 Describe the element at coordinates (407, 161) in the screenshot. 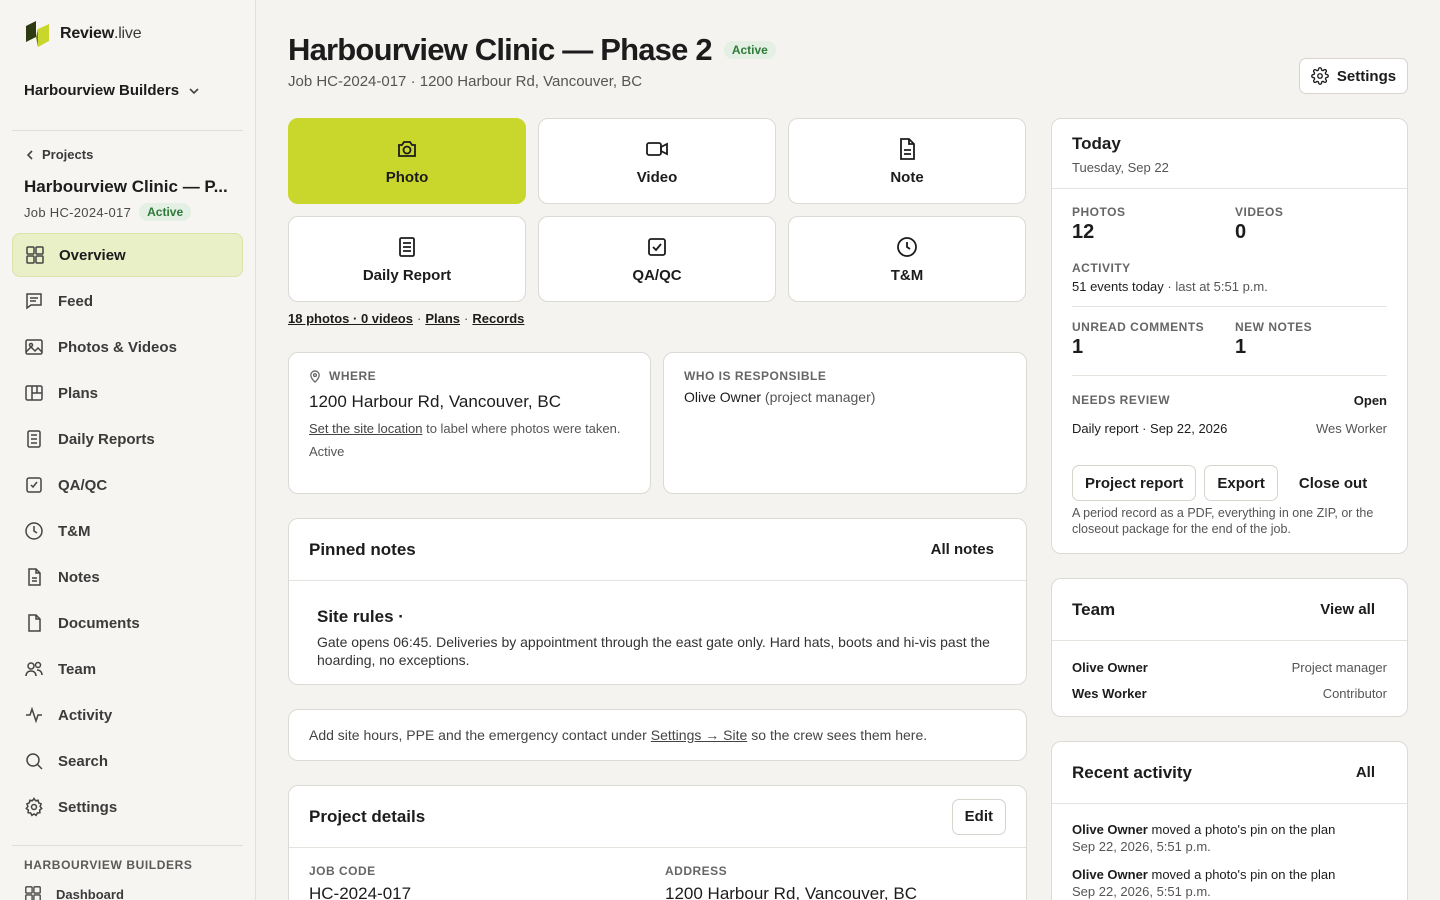

I see `photo-action-button: Photo` at that location.